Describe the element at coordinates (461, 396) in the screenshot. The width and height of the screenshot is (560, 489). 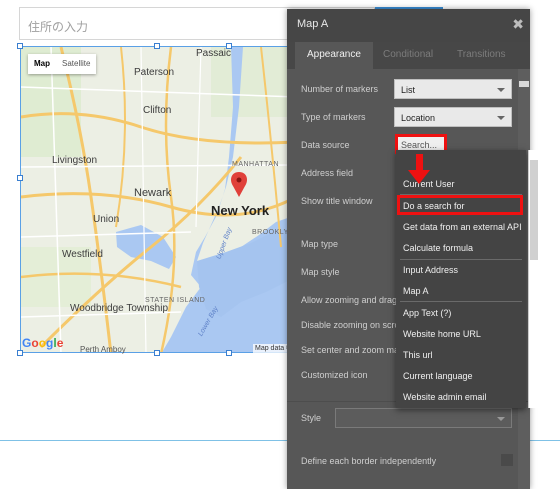
I see `dropdown-item: Website admin email` at that location.